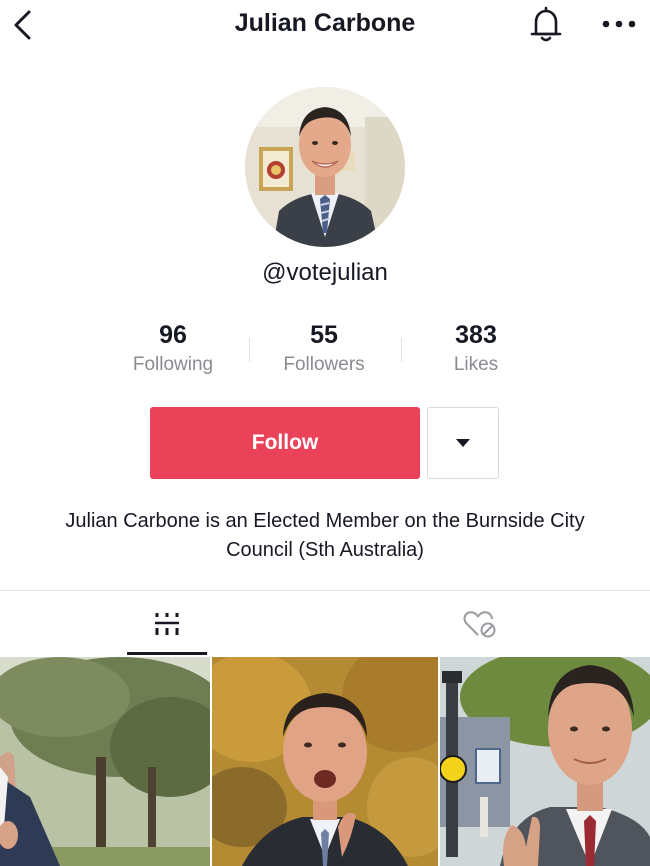 The image size is (650, 866). I want to click on tab-videos, so click(167, 624).